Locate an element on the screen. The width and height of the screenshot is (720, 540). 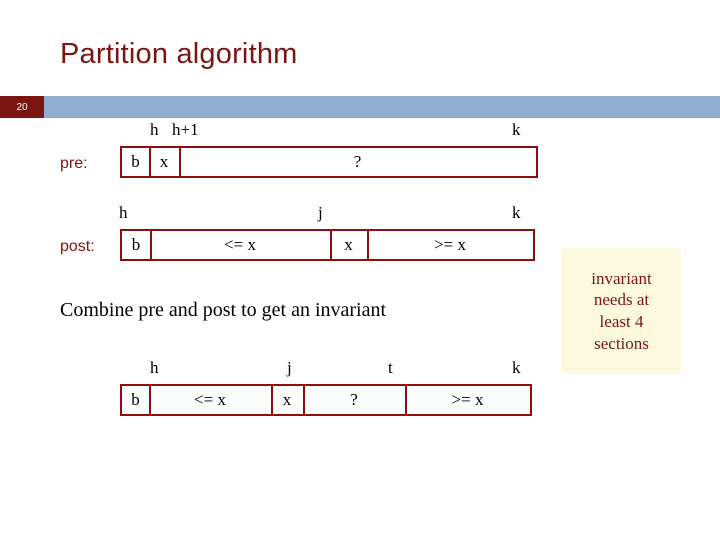
invariant-tick-j: j is located at coordinates (289, 367).